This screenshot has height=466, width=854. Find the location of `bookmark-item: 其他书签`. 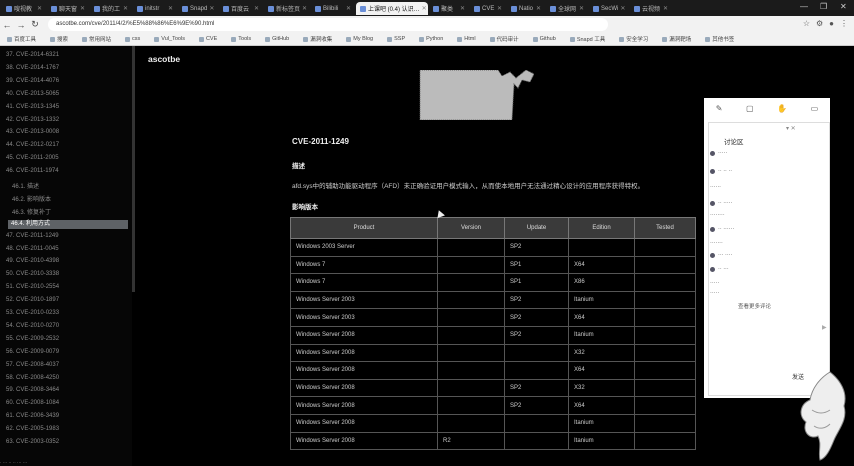

bookmark-item: 其他书签 is located at coordinates (719, 39).